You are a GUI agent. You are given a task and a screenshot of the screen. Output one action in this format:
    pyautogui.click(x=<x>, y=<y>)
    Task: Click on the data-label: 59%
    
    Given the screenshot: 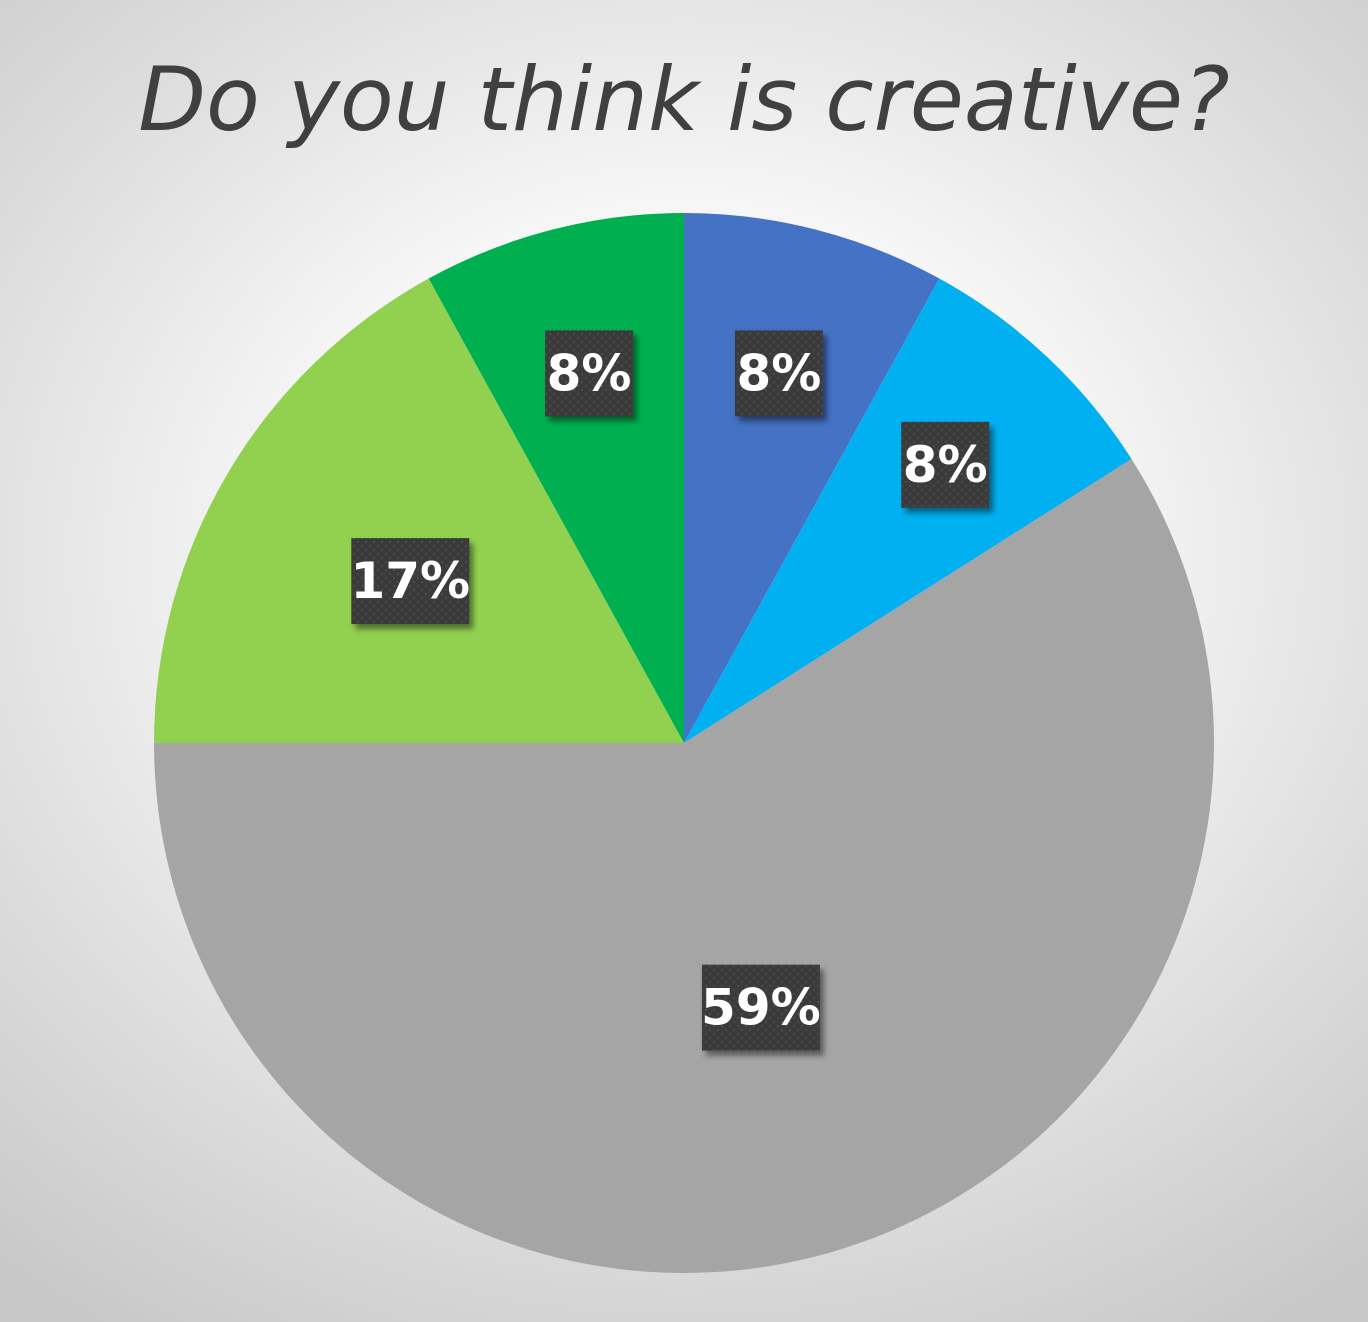 What is the action you would take?
    pyautogui.click(x=761, y=1007)
    